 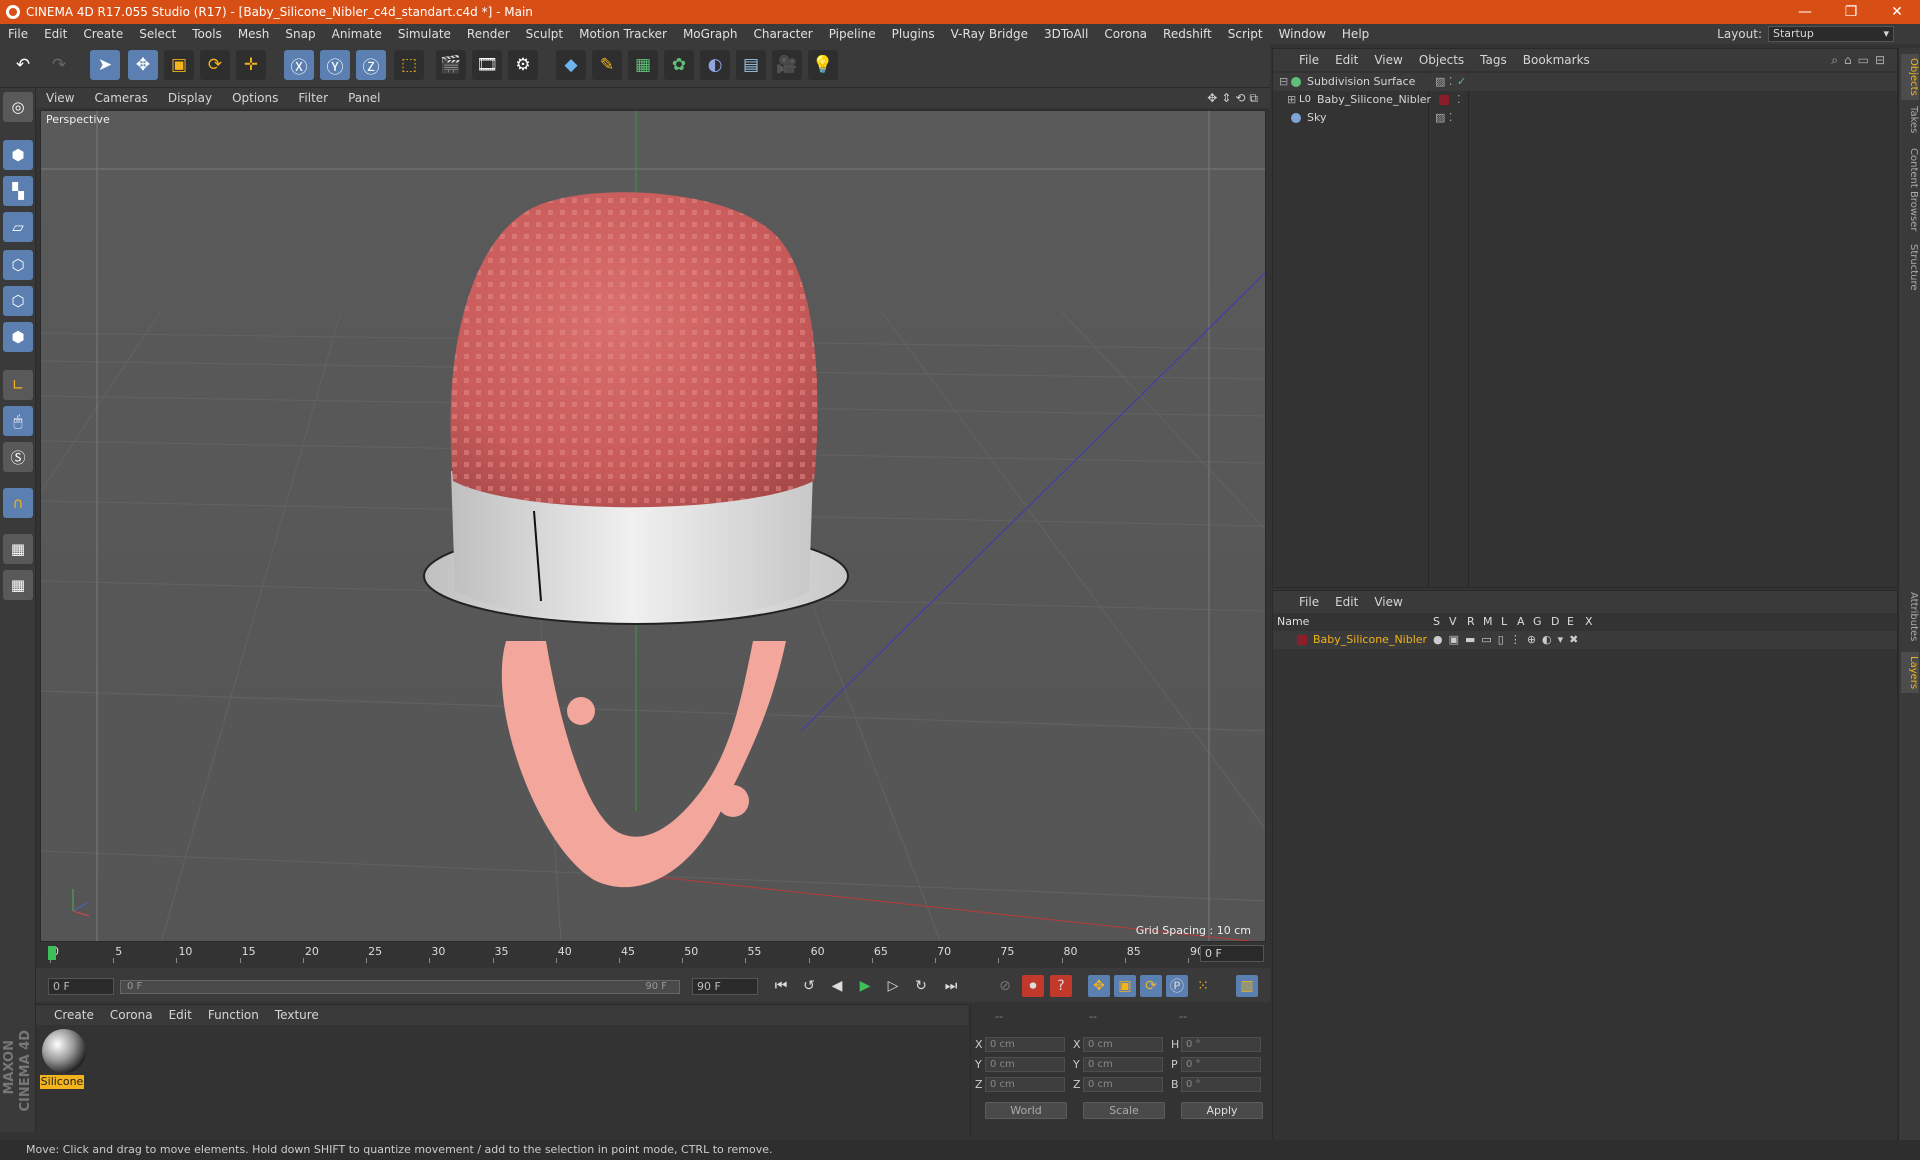 What do you see at coordinates (1459, 100) in the screenshot?
I see `visibility-dots: ⁚` at bounding box center [1459, 100].